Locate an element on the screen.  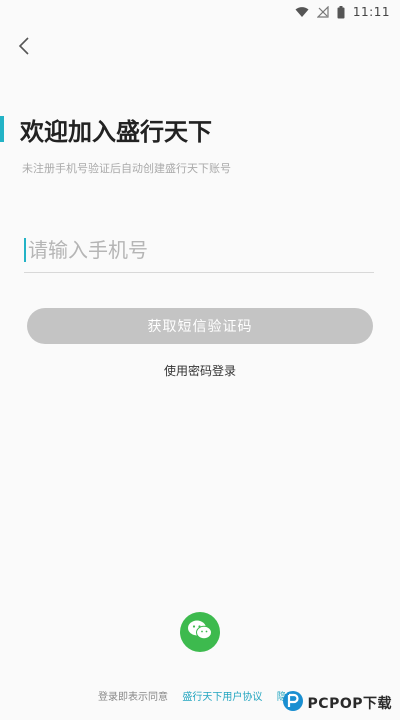
back-button is located at coordinates (24, 48).